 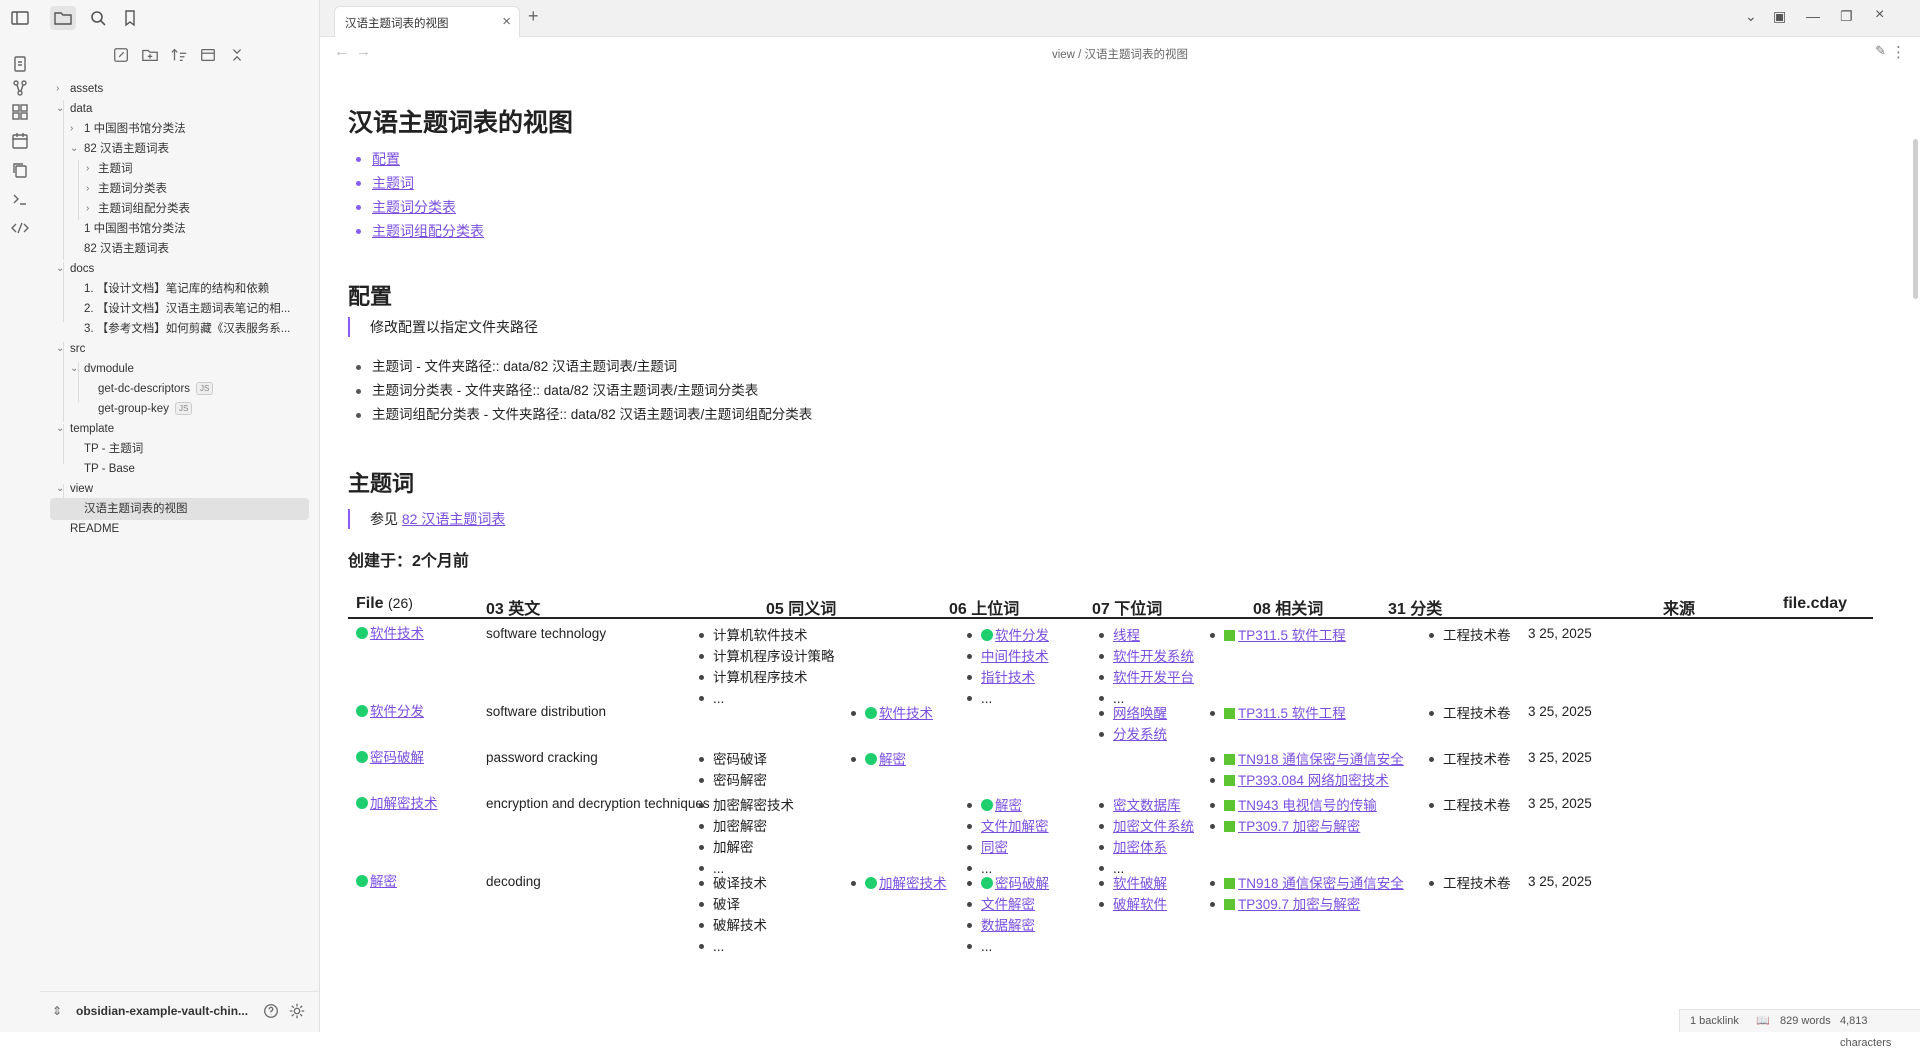 I want to click on related-link: 软件开发系统, so click(x=1153, y=656).